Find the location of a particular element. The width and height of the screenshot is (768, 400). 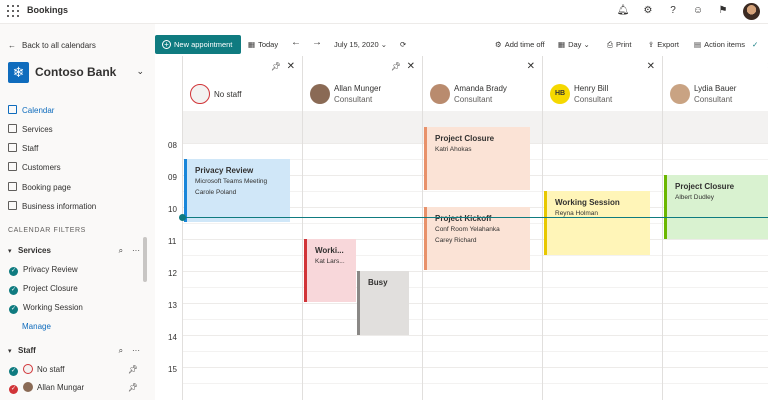

settings-gear-icon: ⚙ is located at coordinates (648, 11).